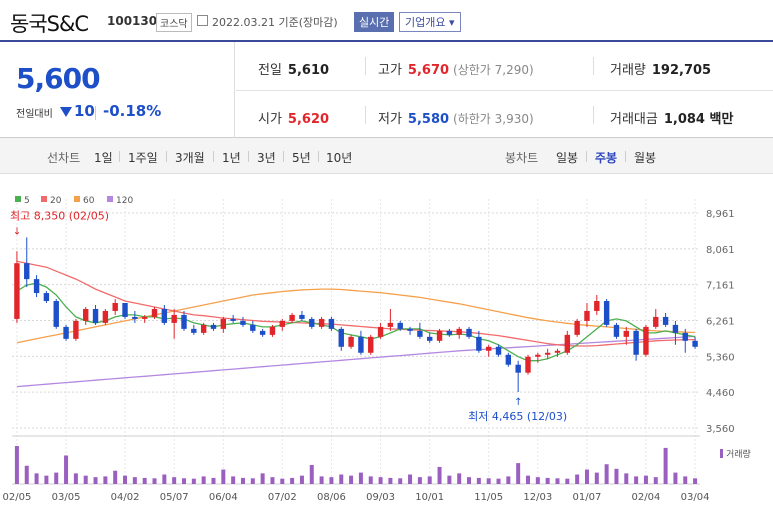 The width and height of the screenshot is (773, 510). Describe the element at coordinates (84, 111) in the screenshot. I see `change-value: 10` at that location.